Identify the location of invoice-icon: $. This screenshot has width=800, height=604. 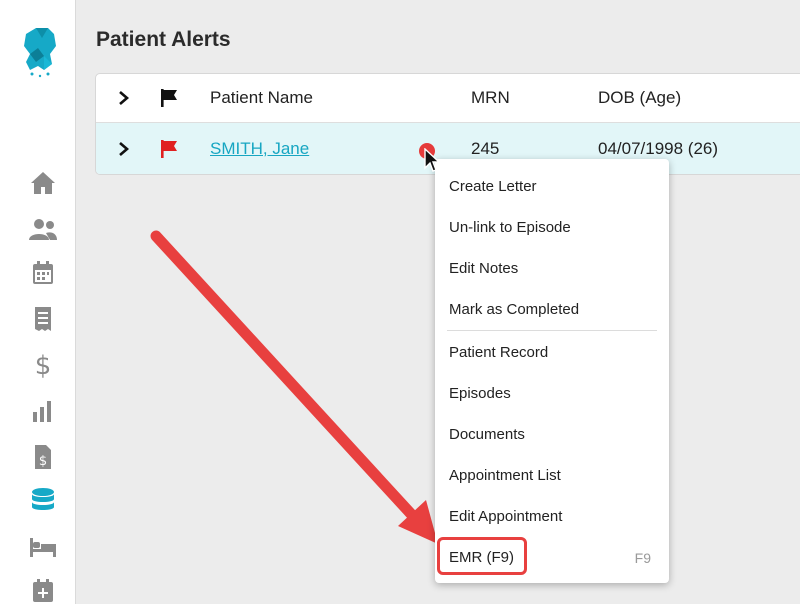
(43, 457).